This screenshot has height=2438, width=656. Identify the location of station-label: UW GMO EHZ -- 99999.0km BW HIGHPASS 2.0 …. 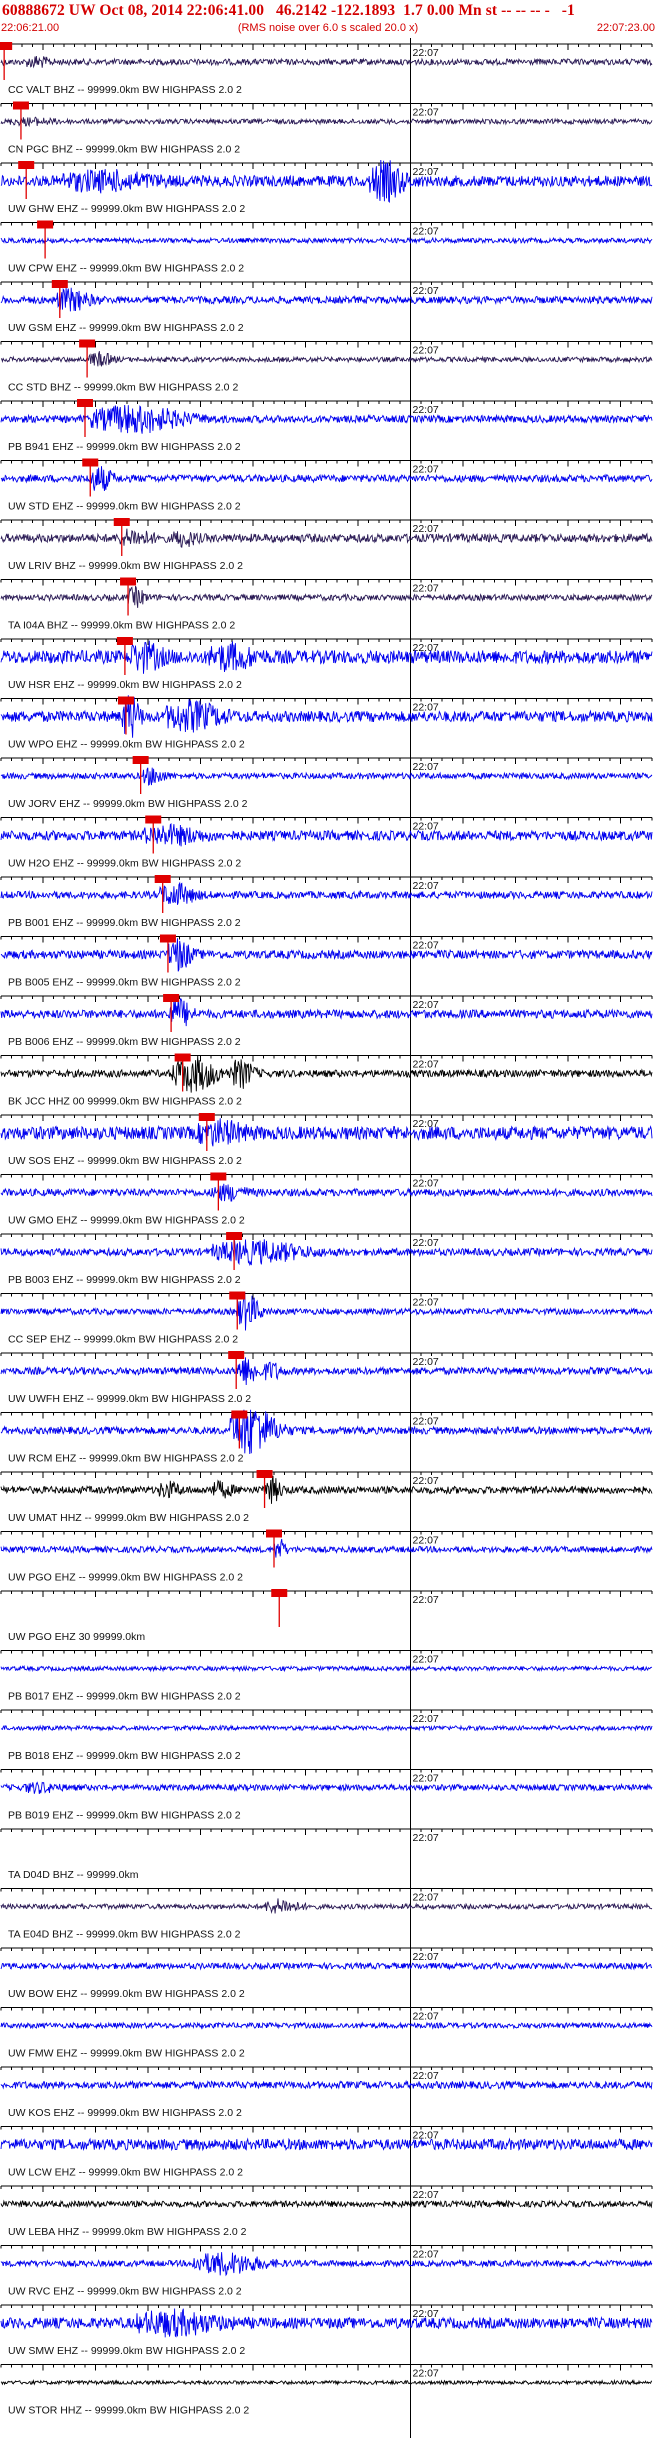
(126, 1221).